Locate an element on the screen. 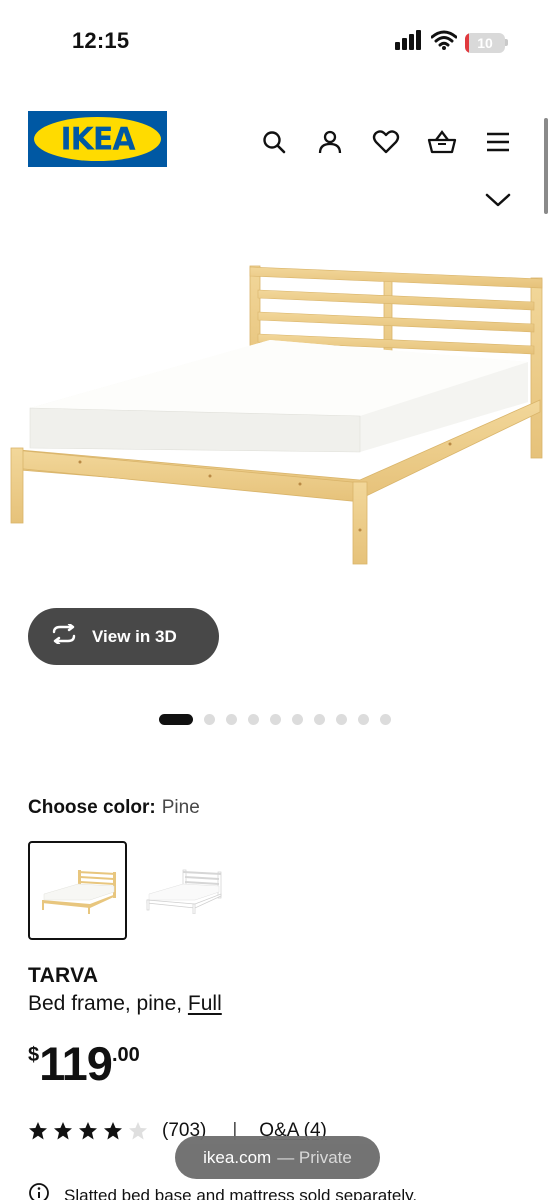  white-bed-thumbnail is located at coordinates (183, 891).